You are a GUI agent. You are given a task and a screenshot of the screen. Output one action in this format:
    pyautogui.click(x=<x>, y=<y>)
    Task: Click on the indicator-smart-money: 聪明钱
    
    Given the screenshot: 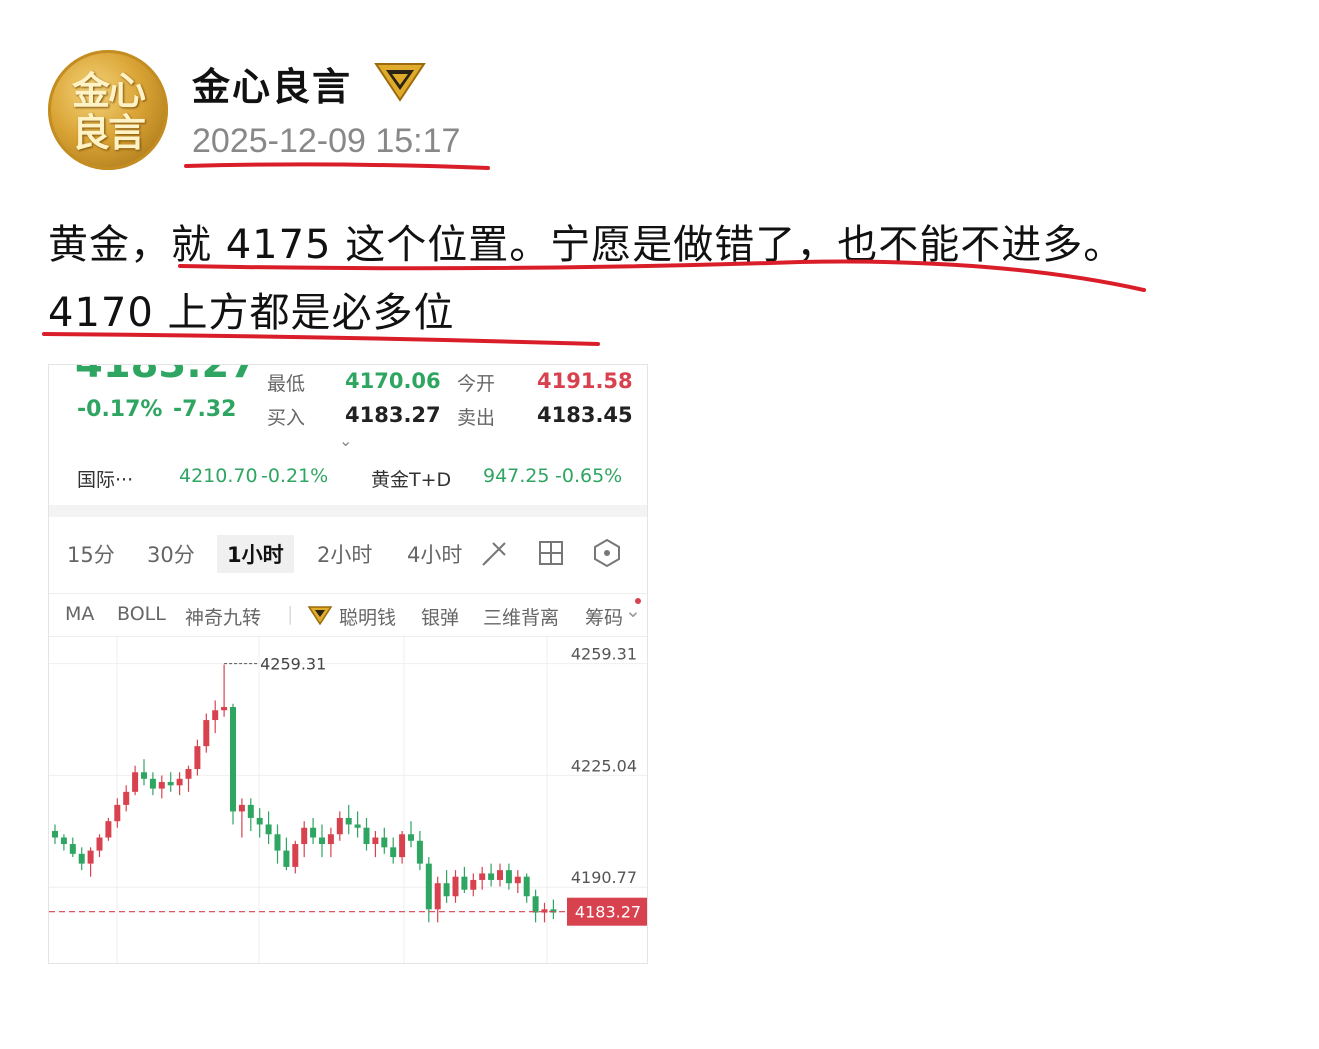 What is the action you would take?
    pyautogui.click(x=367, y=616)
    